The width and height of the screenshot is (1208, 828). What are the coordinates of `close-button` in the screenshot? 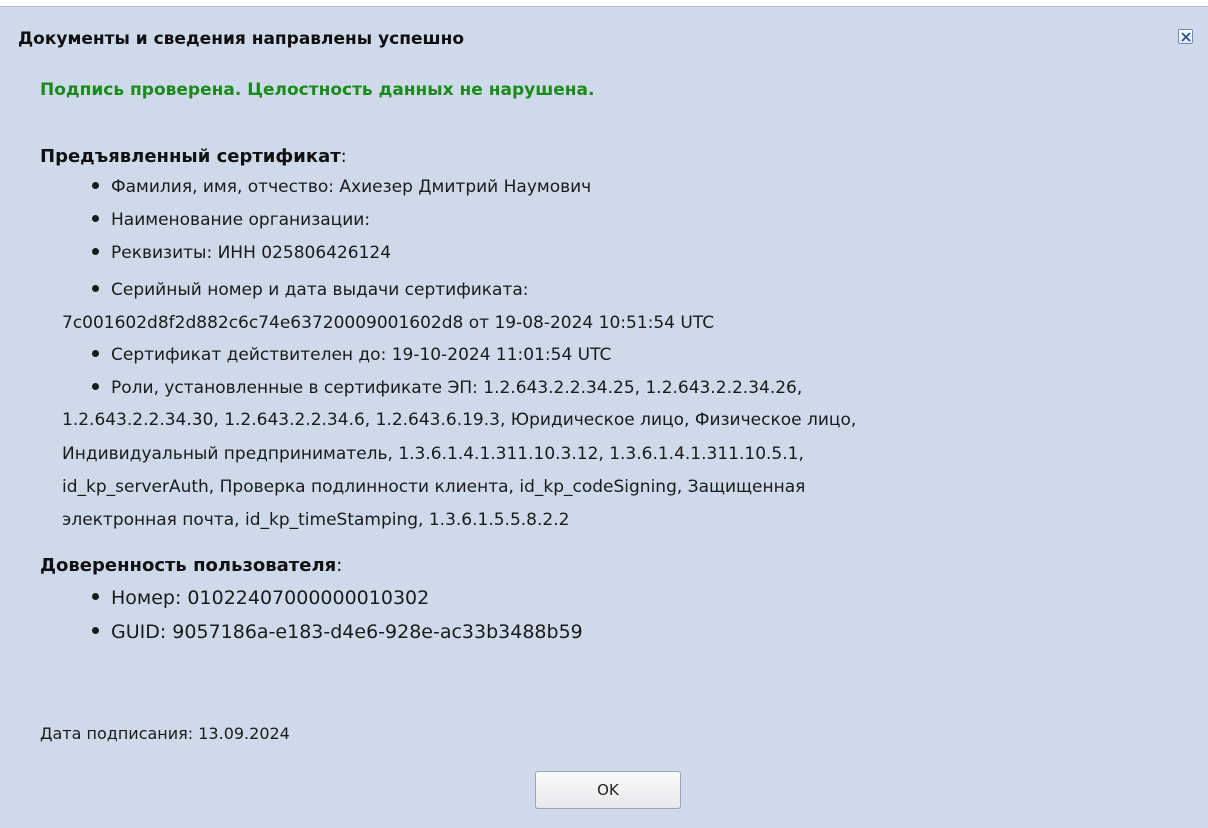 It's located at (1185, 36).